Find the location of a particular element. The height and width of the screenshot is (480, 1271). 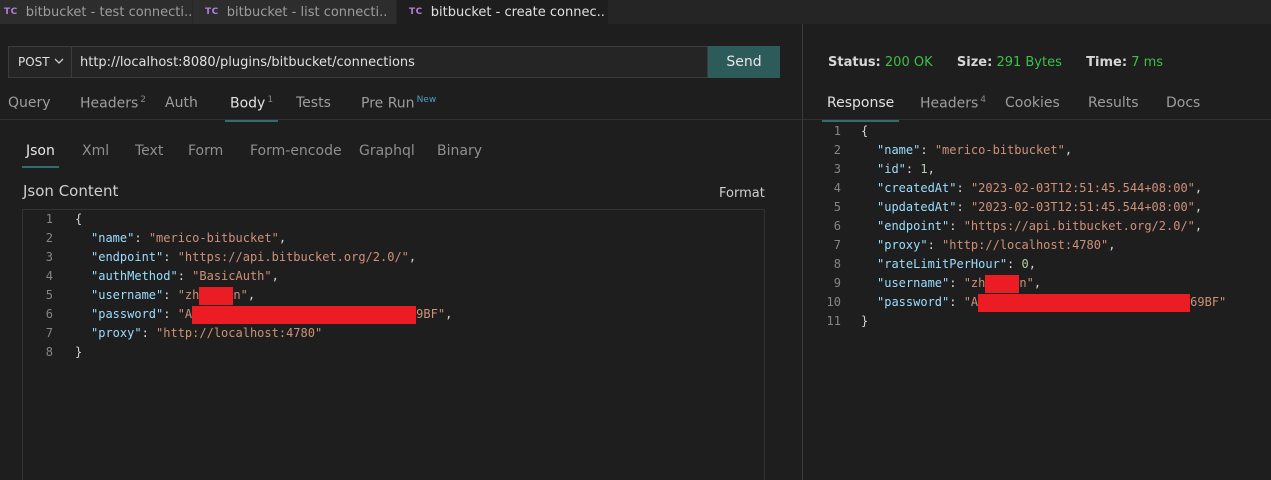

time-label: Time: is located at coordinates (1107, 62).